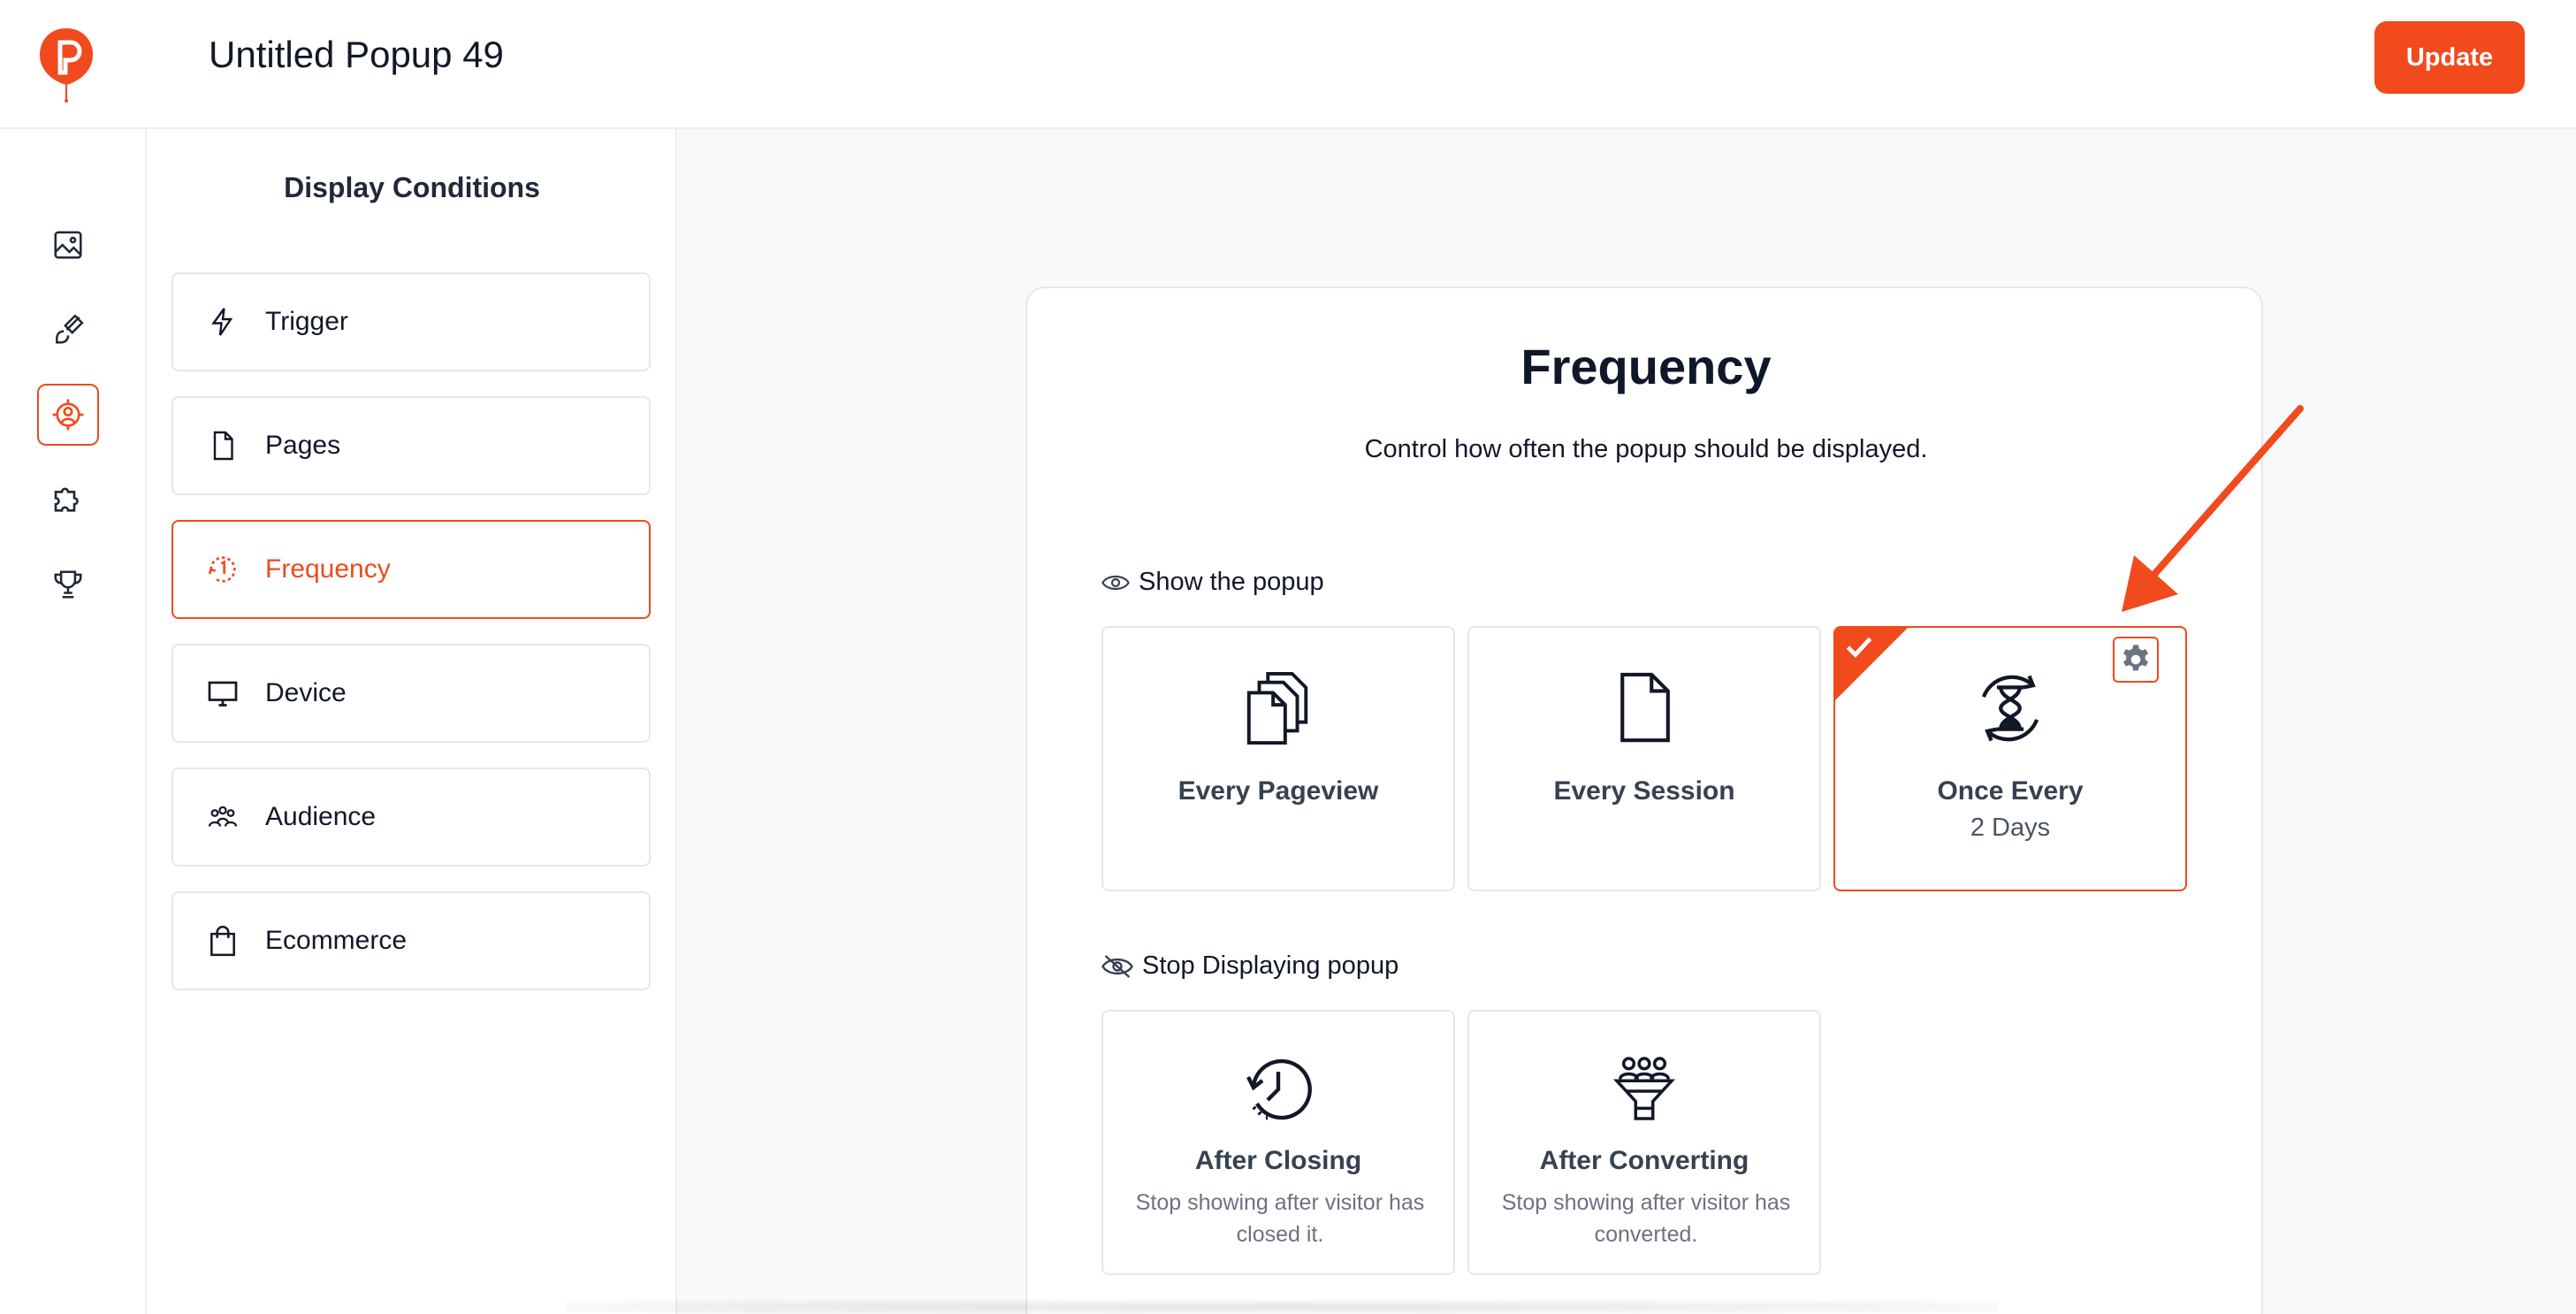  Describe the element at coordinates (223, 446) in the screenshot. I see `page-icon` at that location.